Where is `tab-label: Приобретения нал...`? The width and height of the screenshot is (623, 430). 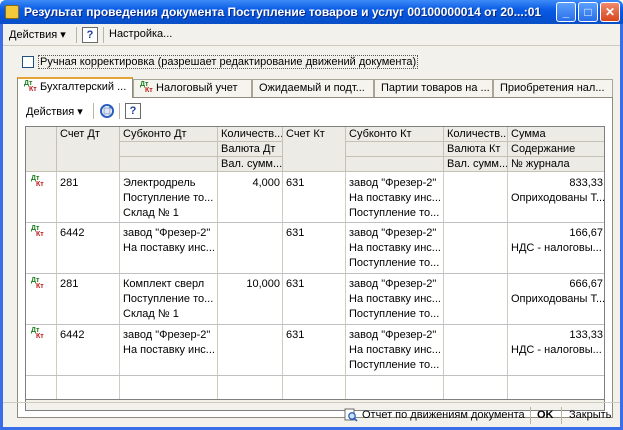
tab-label: Приобретения нал... is located at coordinates (552, 88).